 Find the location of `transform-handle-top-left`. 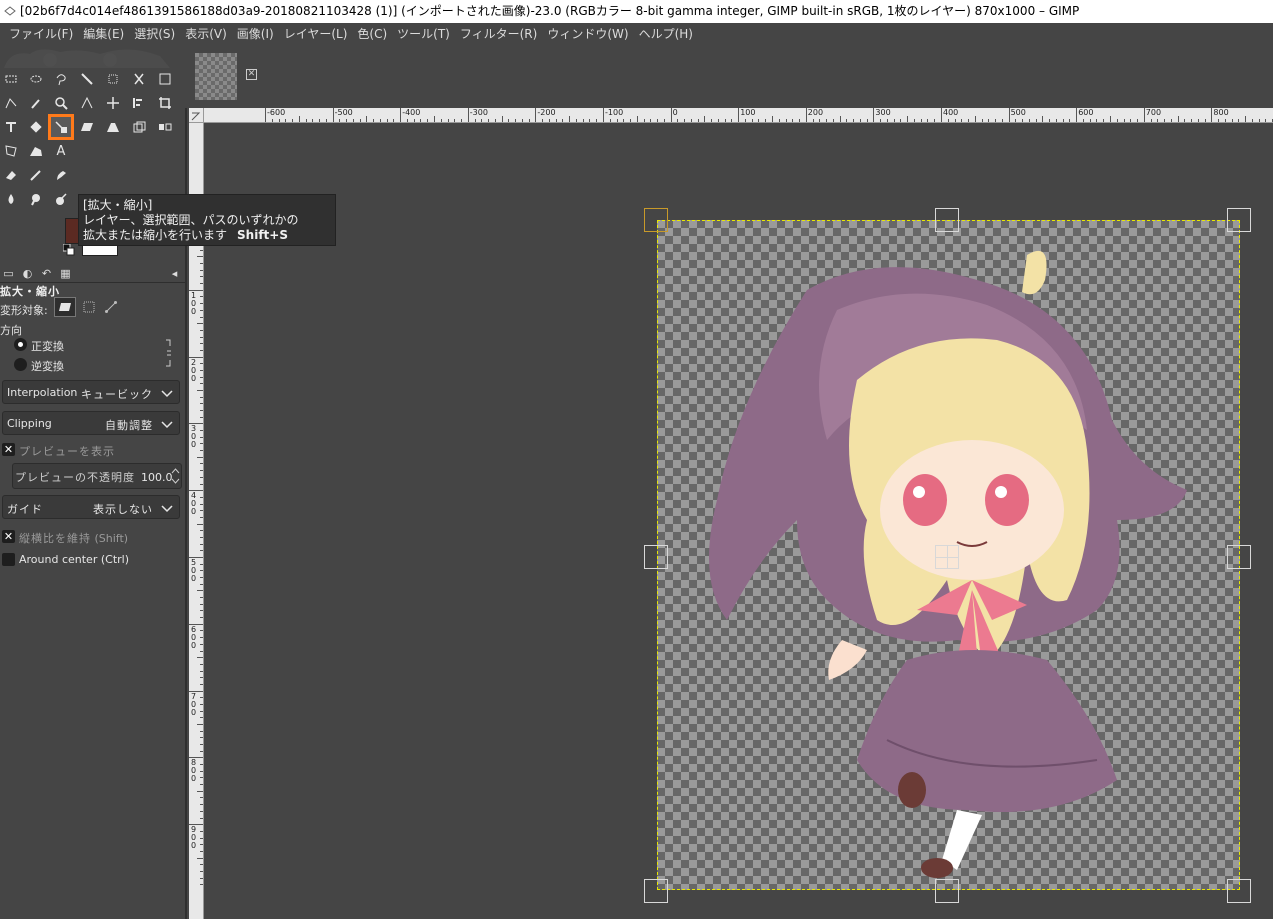

transform-handle-top-left is located at coordinates (656, 220).